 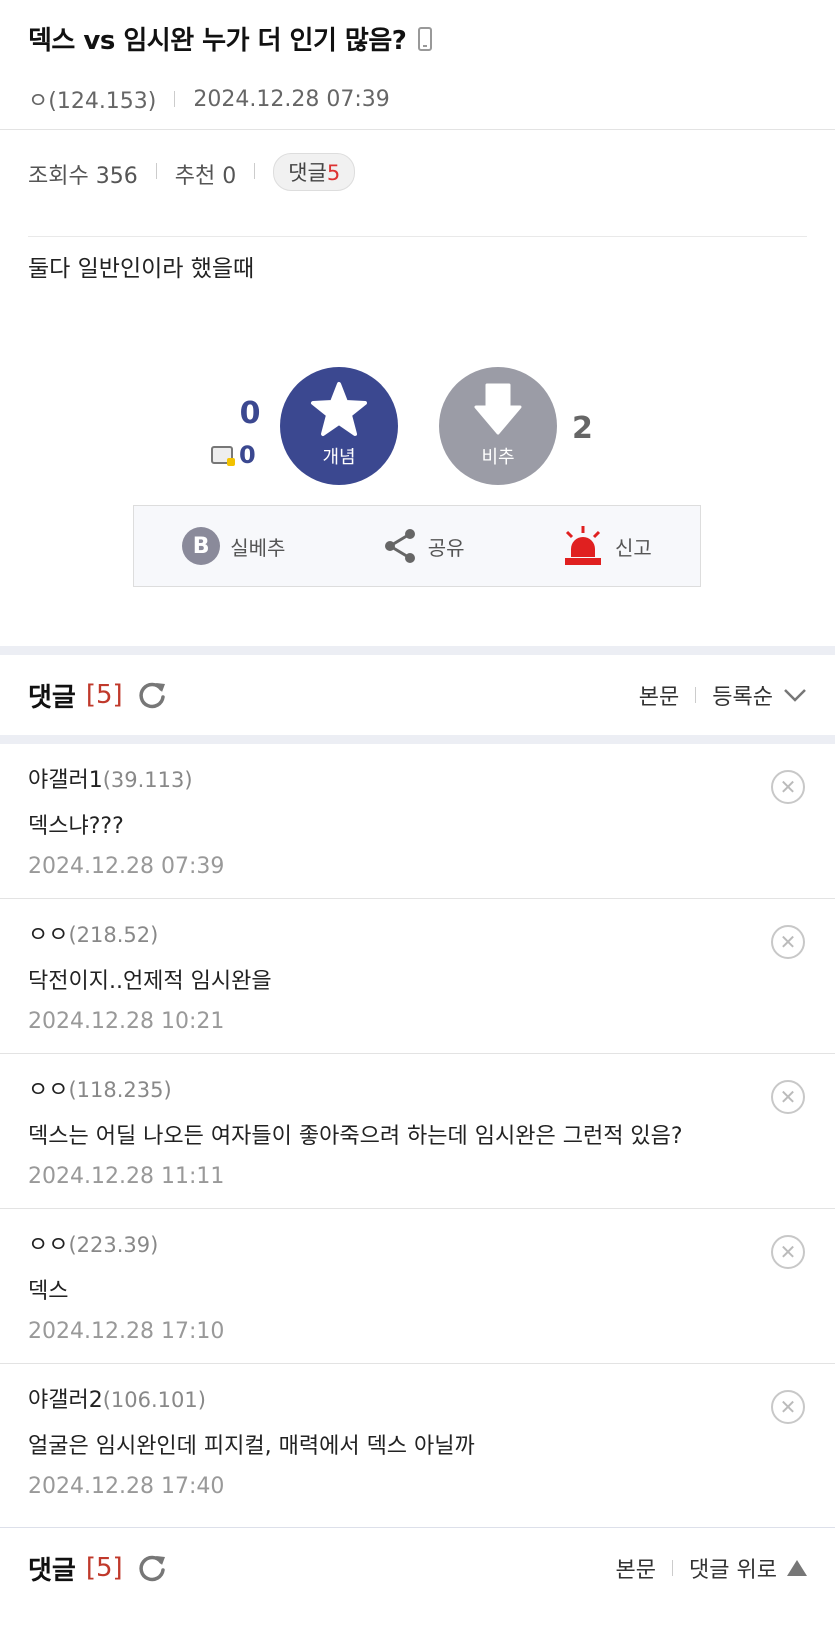 What do you see at coordinates (582, 545) in the screenshot?
I see `siren-icon` at bounding box center [582, 545].